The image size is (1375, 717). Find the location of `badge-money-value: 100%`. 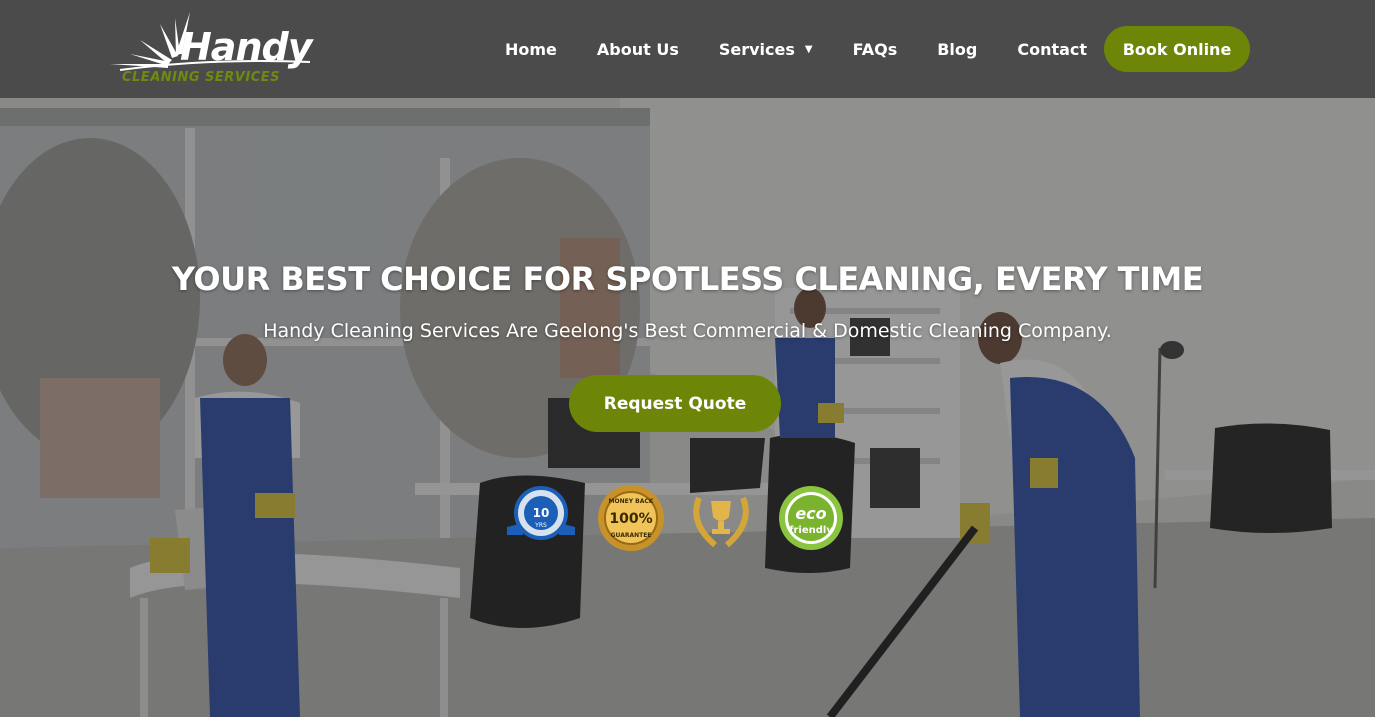

badge-money-value: 100% is located at coordinates (630, 519).